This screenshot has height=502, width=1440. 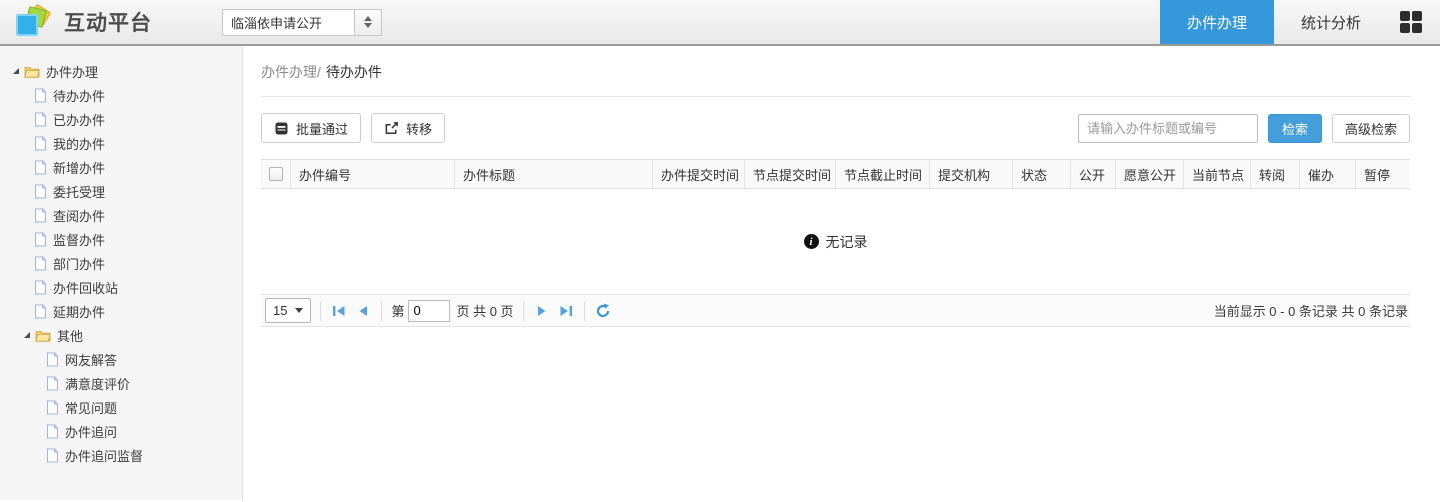 What do you see at coordinates (566, 311) in the screenshot?
I see `last-page-button` at bounding box center [566, 311].